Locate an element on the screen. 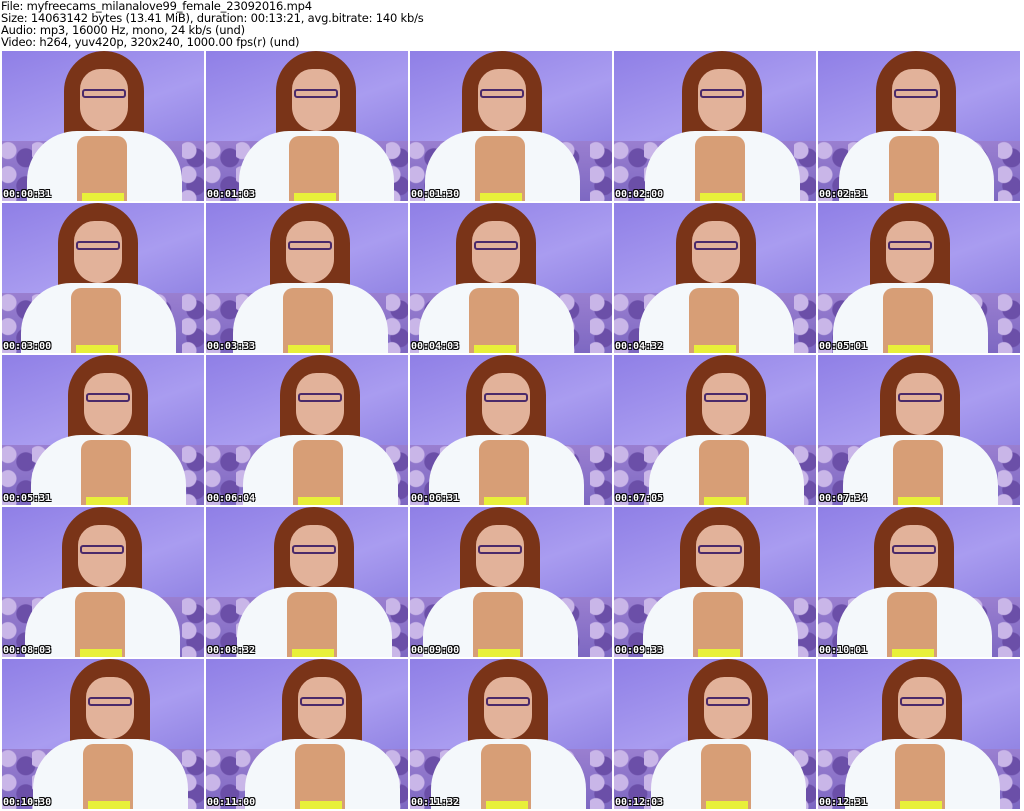 This screenshot has height=811, width=1024. video-thumbnail: 00:04:32 is located at coordinates (715, 278).